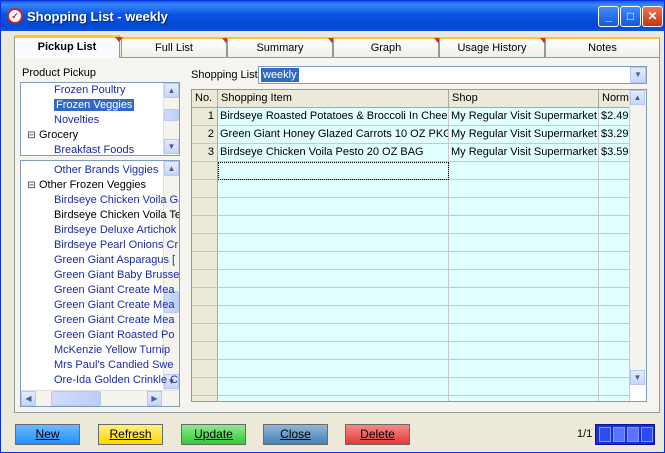  What do you see at coordinates (633, 434) in the screenshot?
I see `next-page-icon` at bounding box center [633, 434].